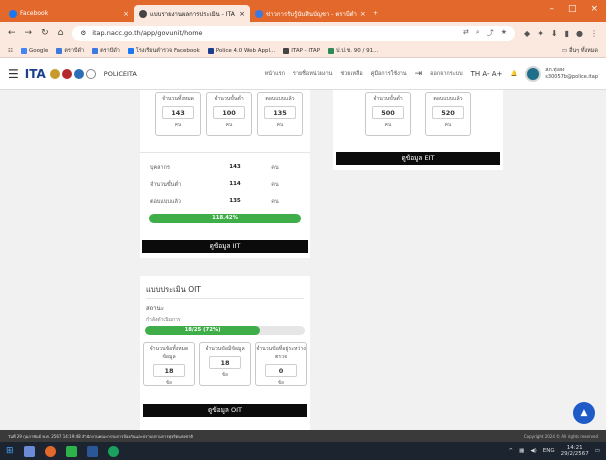 The height and width of the screenshot is (460, 606). Describe the element at coordinates (214, 167) in the screenshot. I see `iit-row-staff: บุคลากร 143 คน` at that location.